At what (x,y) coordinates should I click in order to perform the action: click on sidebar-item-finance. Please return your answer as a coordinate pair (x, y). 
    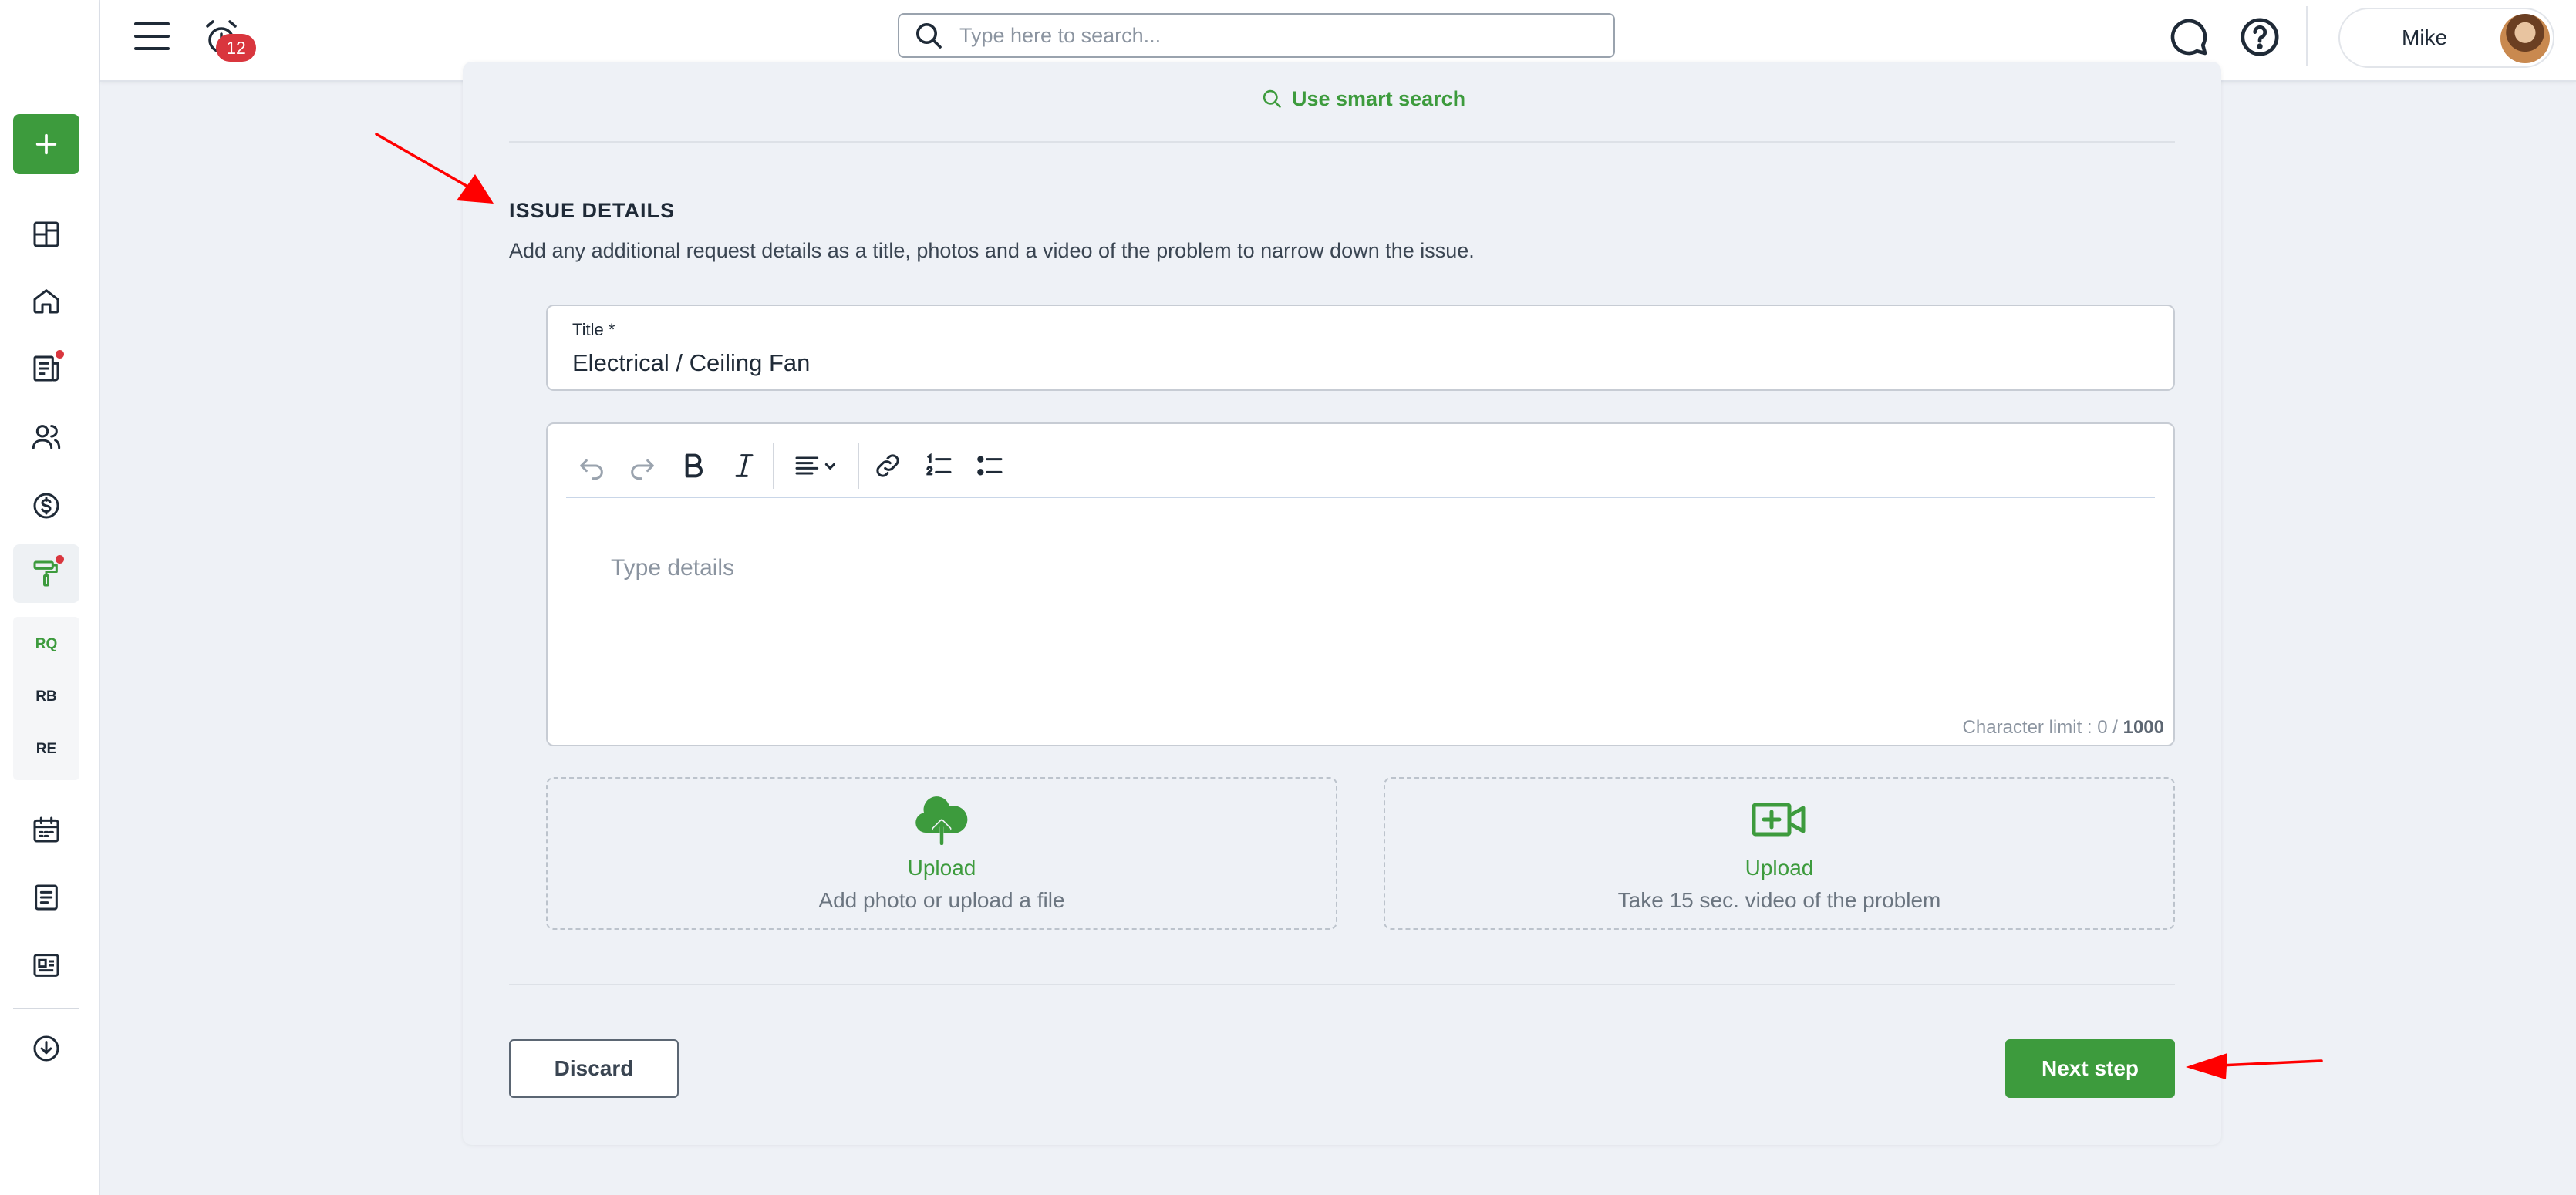
    Looking at the image, I should click on (46, 505).